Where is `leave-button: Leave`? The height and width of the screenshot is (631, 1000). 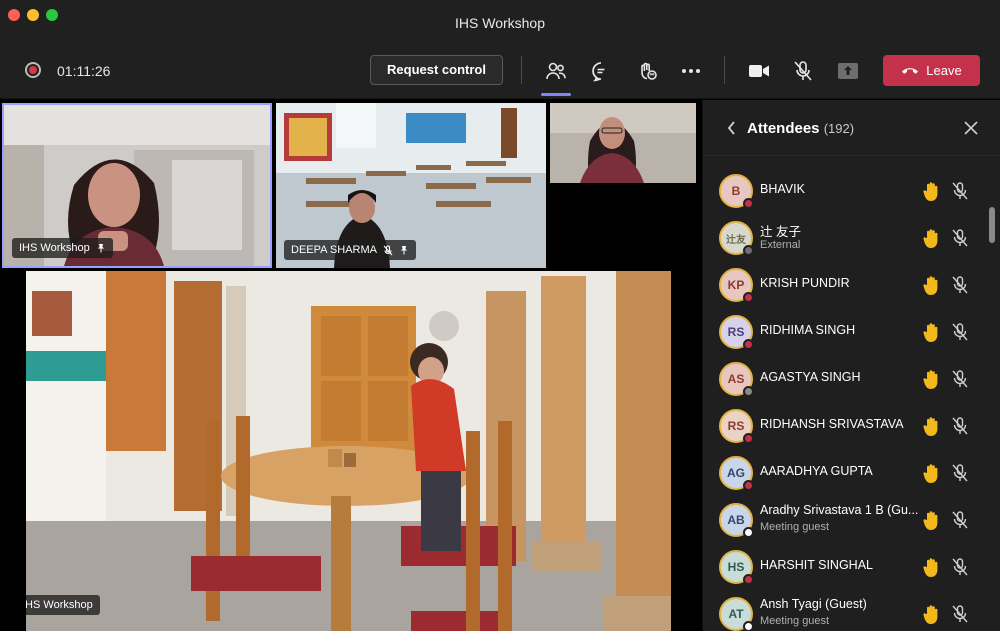
leave-button: Leave is located at coordinates (931, 70).